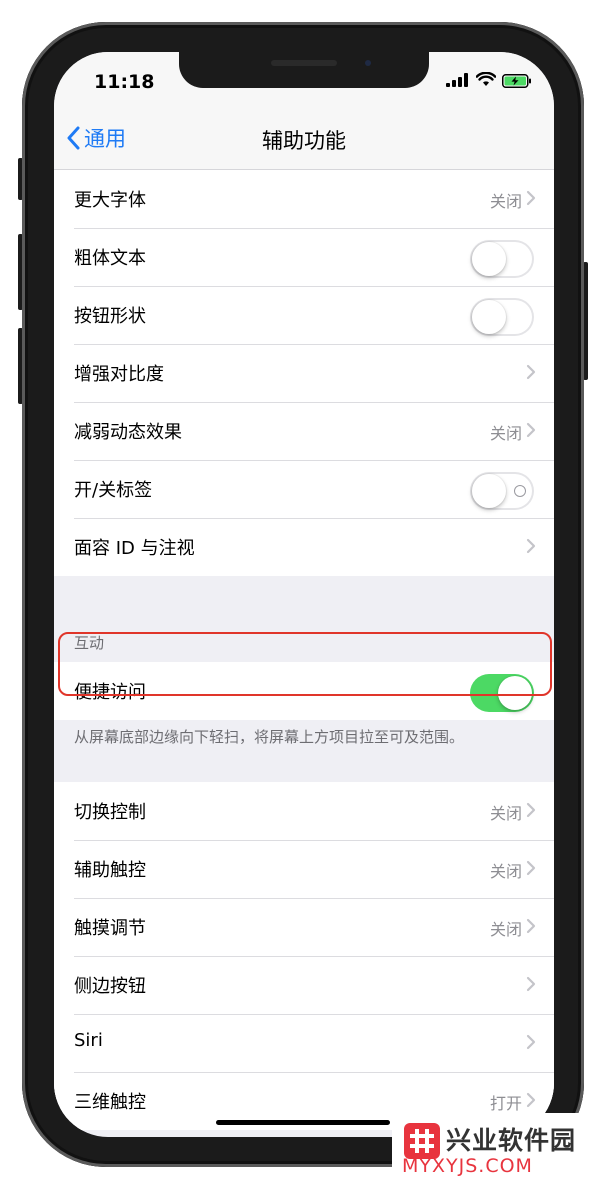  I want to click on row-bold-text: 粗体文本, so click(304, 257).